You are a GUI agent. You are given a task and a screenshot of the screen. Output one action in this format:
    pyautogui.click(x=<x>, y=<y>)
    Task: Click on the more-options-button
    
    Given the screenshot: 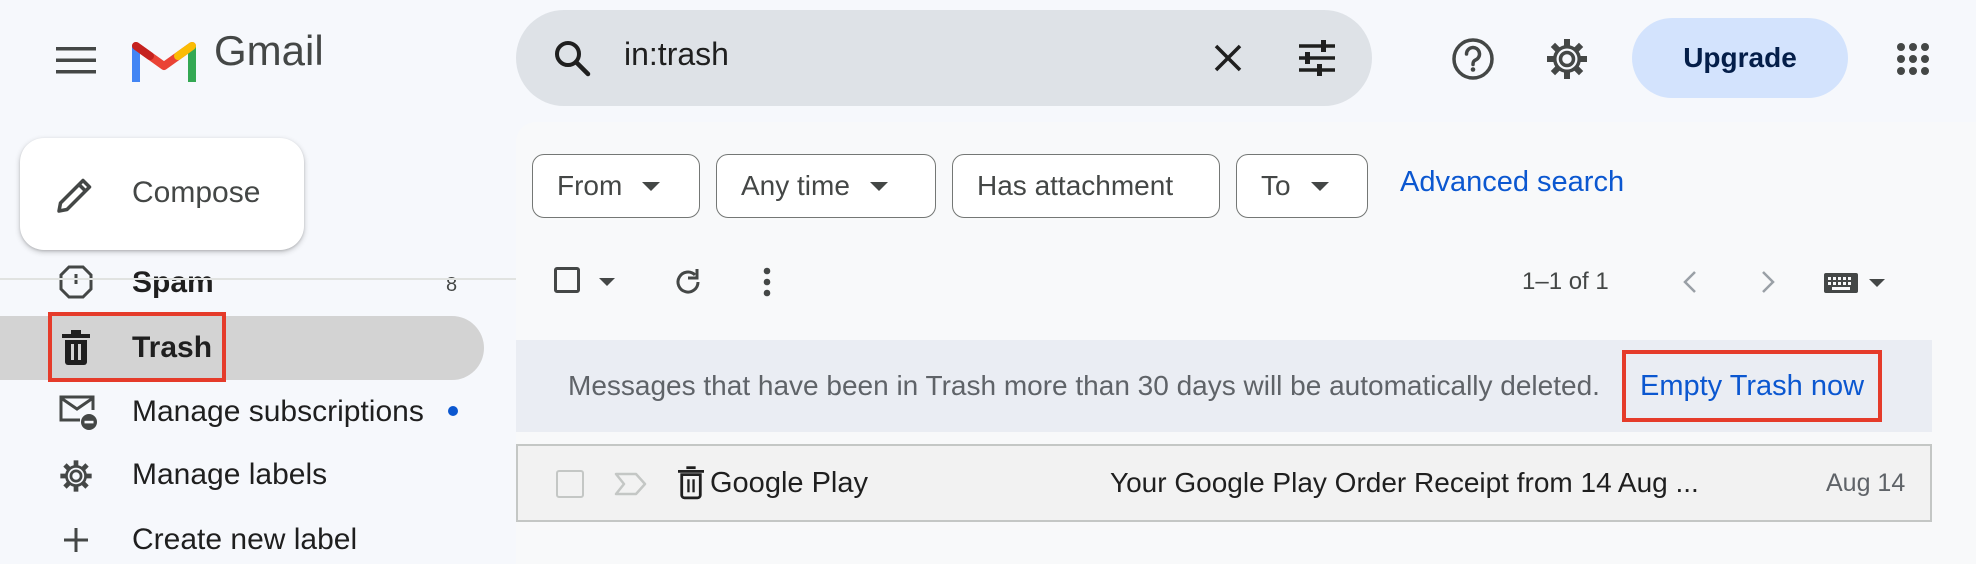 What is the action you would take?
    pyautogui.click(x=767, y=282)
    